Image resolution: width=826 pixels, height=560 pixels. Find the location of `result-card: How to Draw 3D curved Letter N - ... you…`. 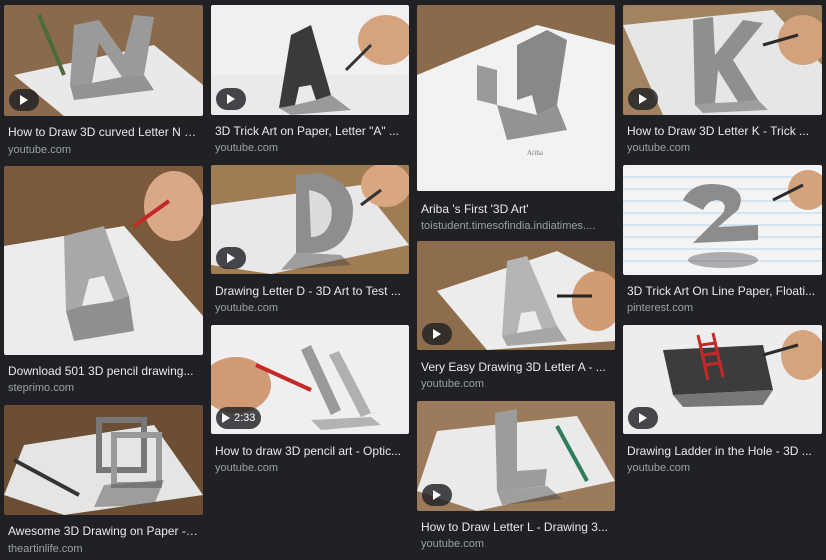

result-card: How to Draw 3D curved Letter N - ... you… is located at coordinates (103, 82).